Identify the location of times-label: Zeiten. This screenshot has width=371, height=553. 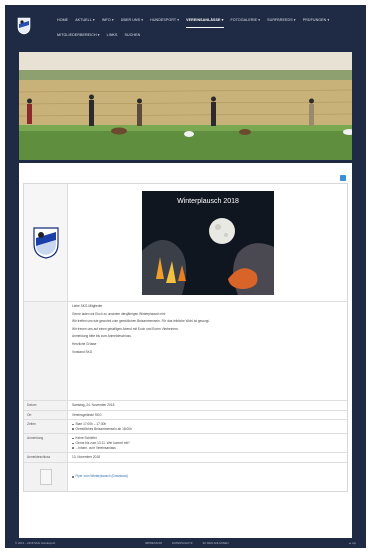
(46, 427).